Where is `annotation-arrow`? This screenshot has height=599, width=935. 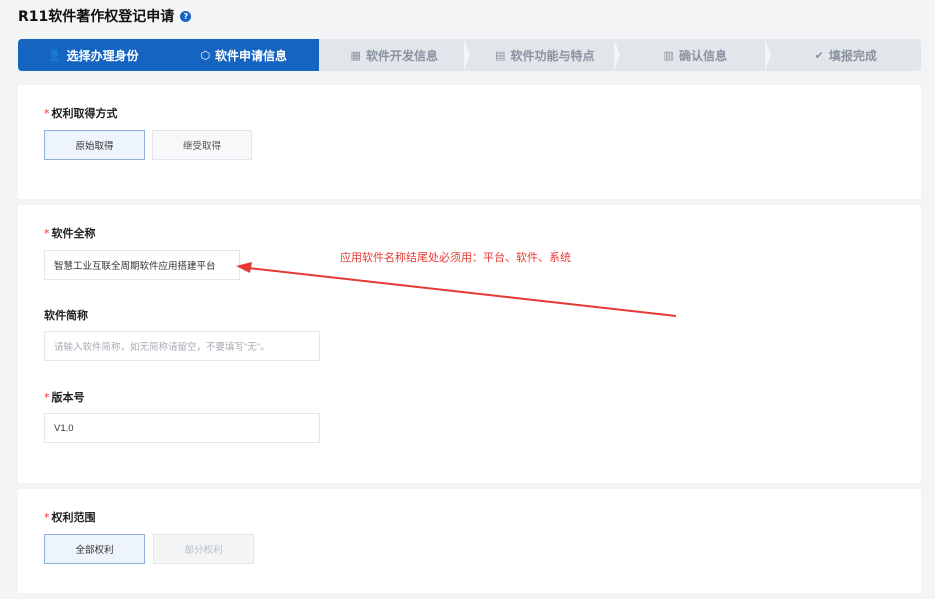 annotation-arrow is located at coordinates (456, 289).